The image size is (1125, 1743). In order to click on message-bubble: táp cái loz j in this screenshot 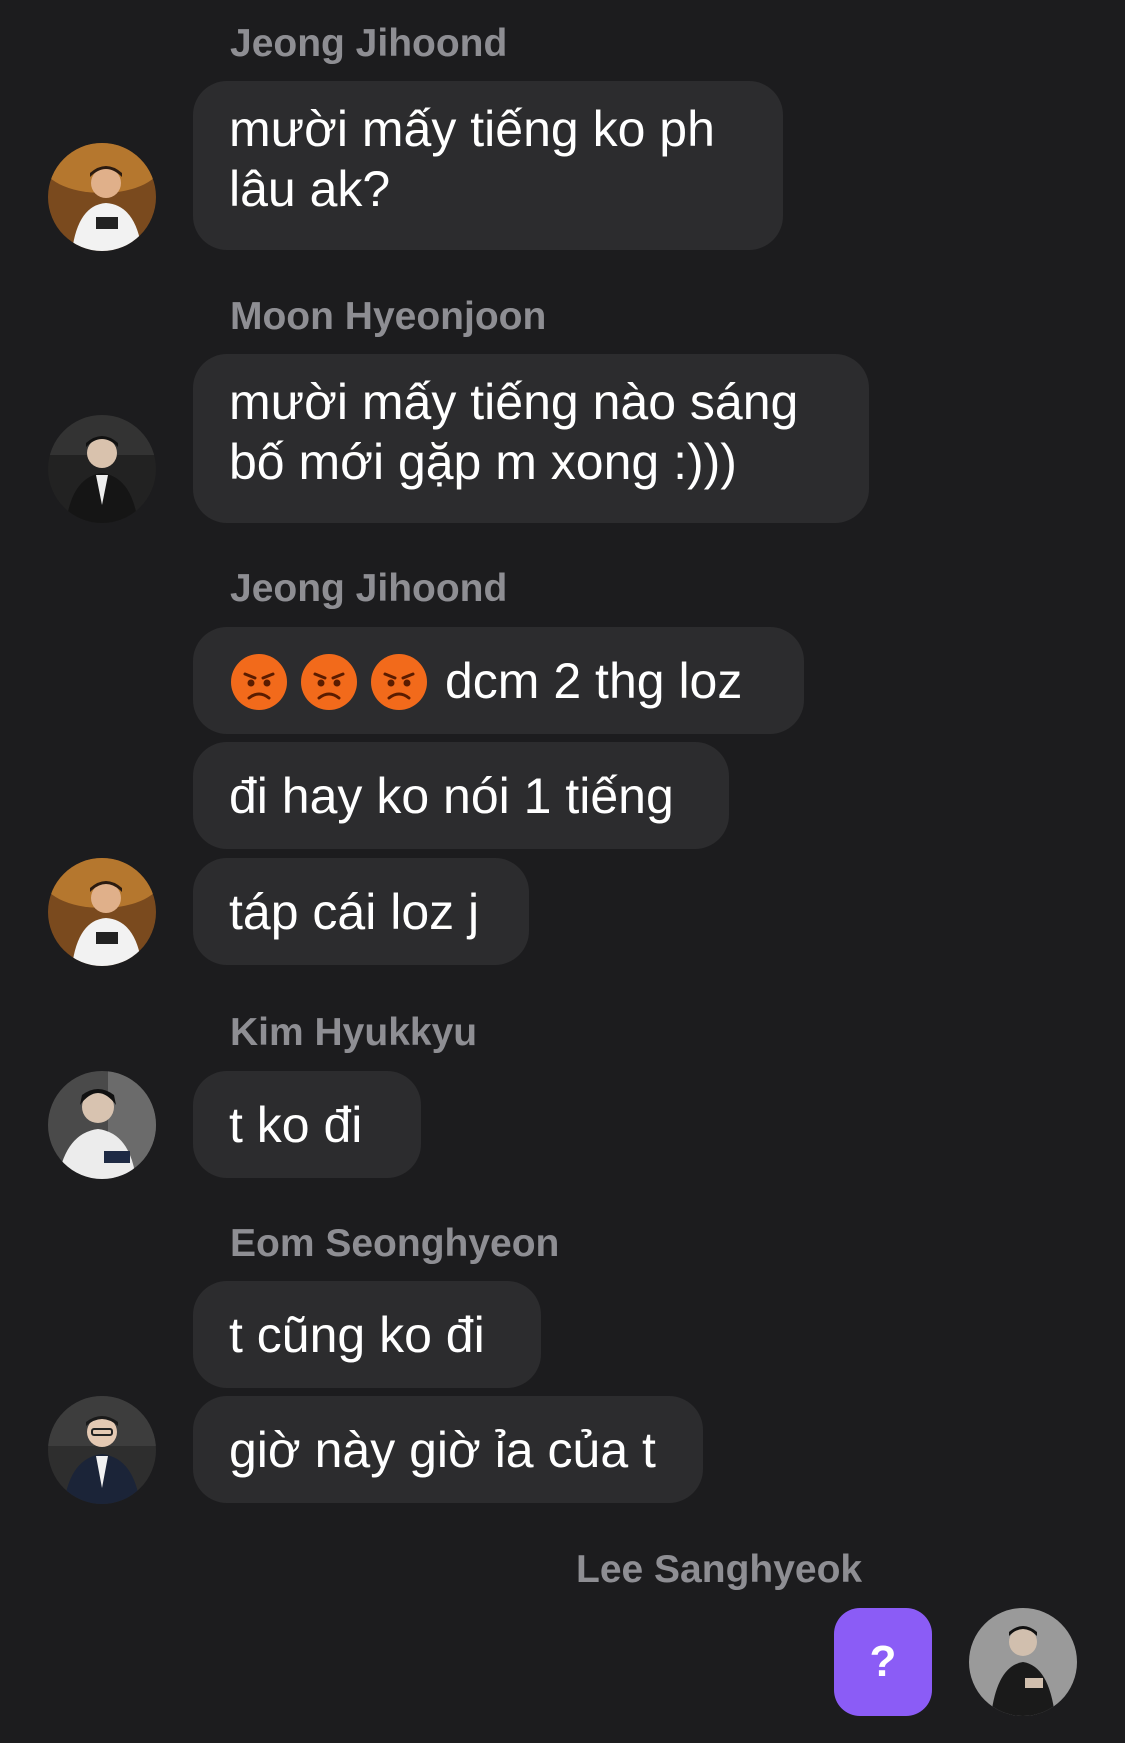, I will do `click(361, 911)`.